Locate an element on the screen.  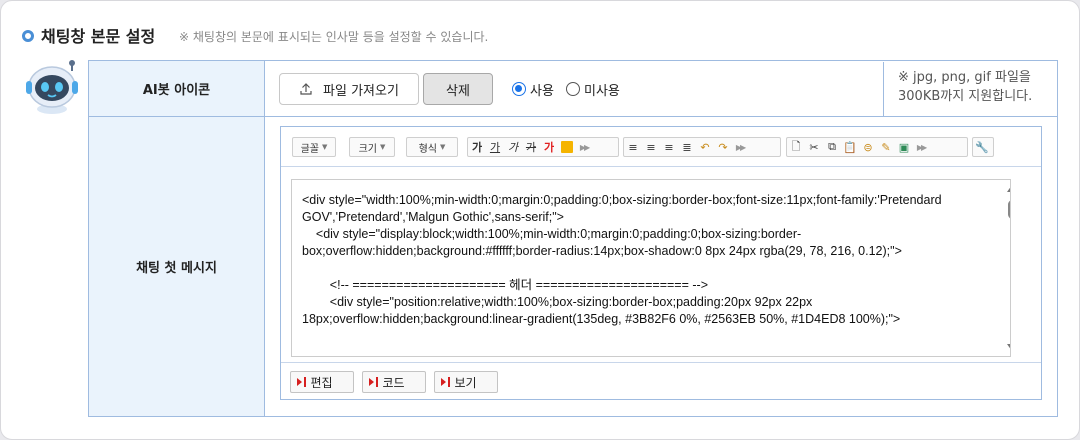
code-scrollbar is located at coordinates (1006, 268).